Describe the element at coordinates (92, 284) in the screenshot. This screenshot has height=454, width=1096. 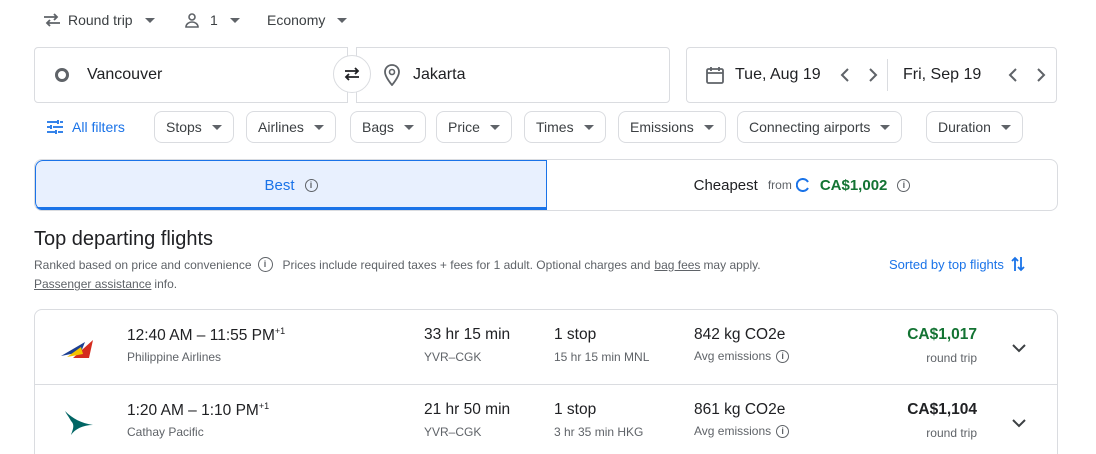
I see `passenger-assistance-link: Passenger assistance` at that location.